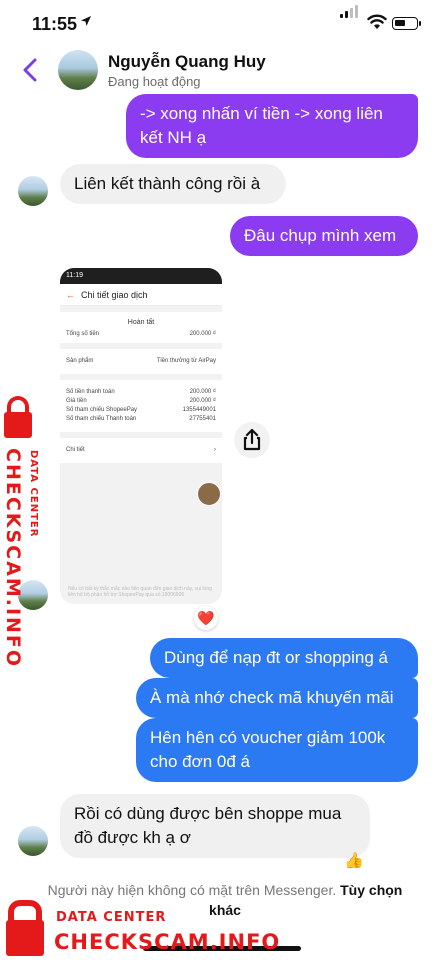 The image size is (444, 960). I want to click on screenshot-header: ← Chi tiết giao dịch, so click(141, 295).